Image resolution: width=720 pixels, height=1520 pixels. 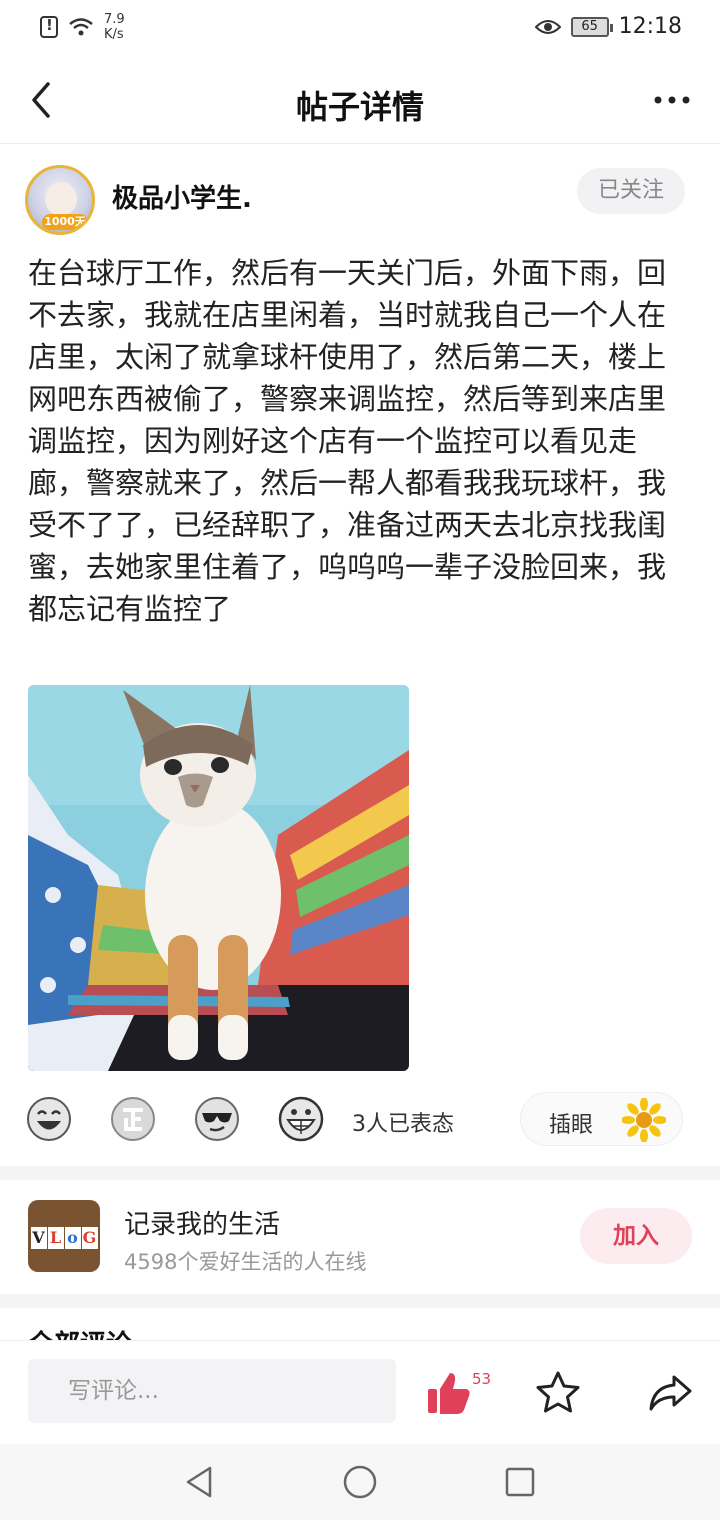 I want to click on author-row: 1000天 极品小学生. 已关注, so click(x=360, y=200).